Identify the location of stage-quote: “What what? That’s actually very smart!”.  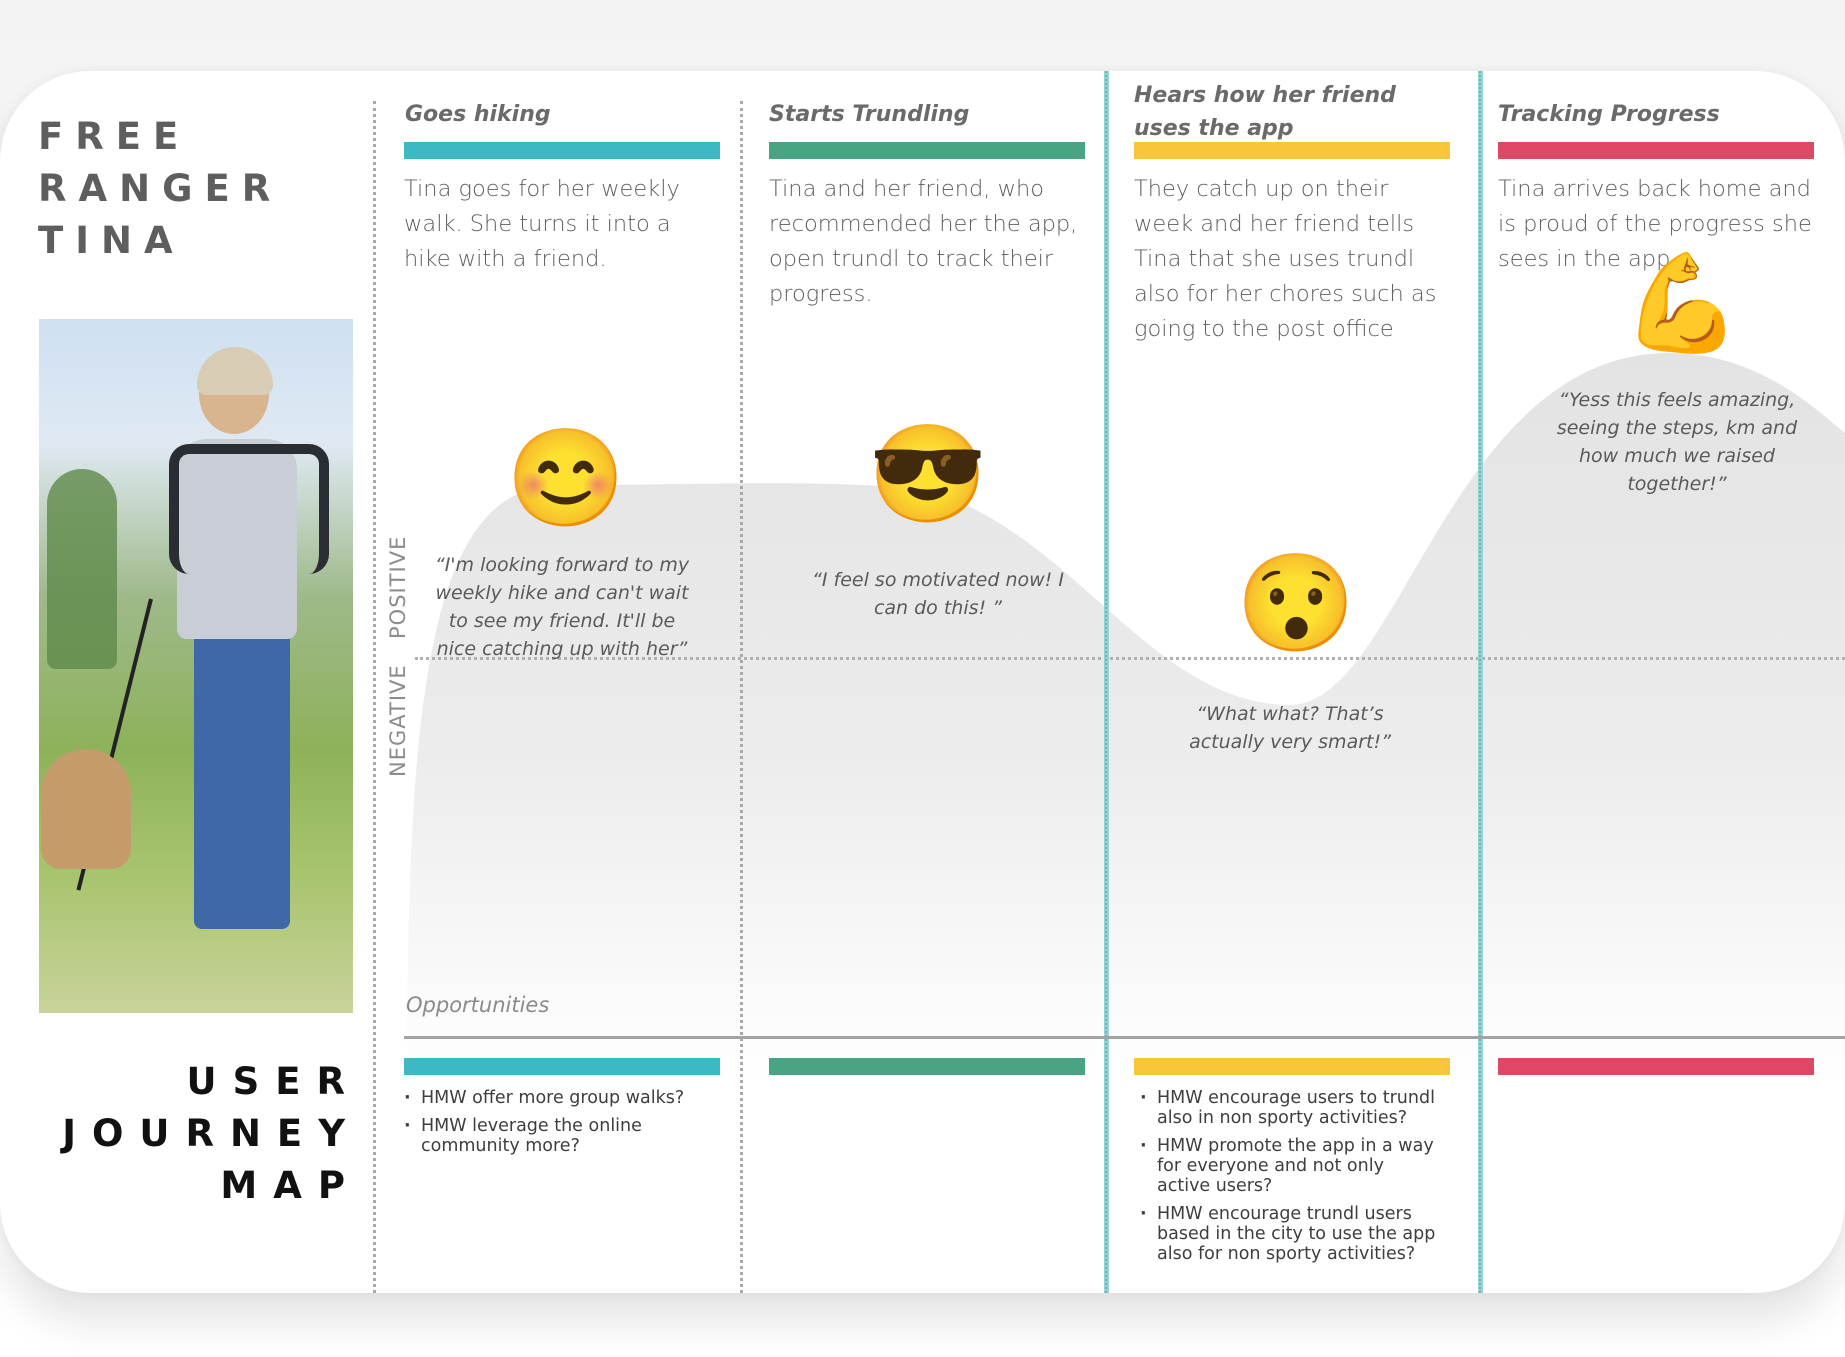
(1290, 728).